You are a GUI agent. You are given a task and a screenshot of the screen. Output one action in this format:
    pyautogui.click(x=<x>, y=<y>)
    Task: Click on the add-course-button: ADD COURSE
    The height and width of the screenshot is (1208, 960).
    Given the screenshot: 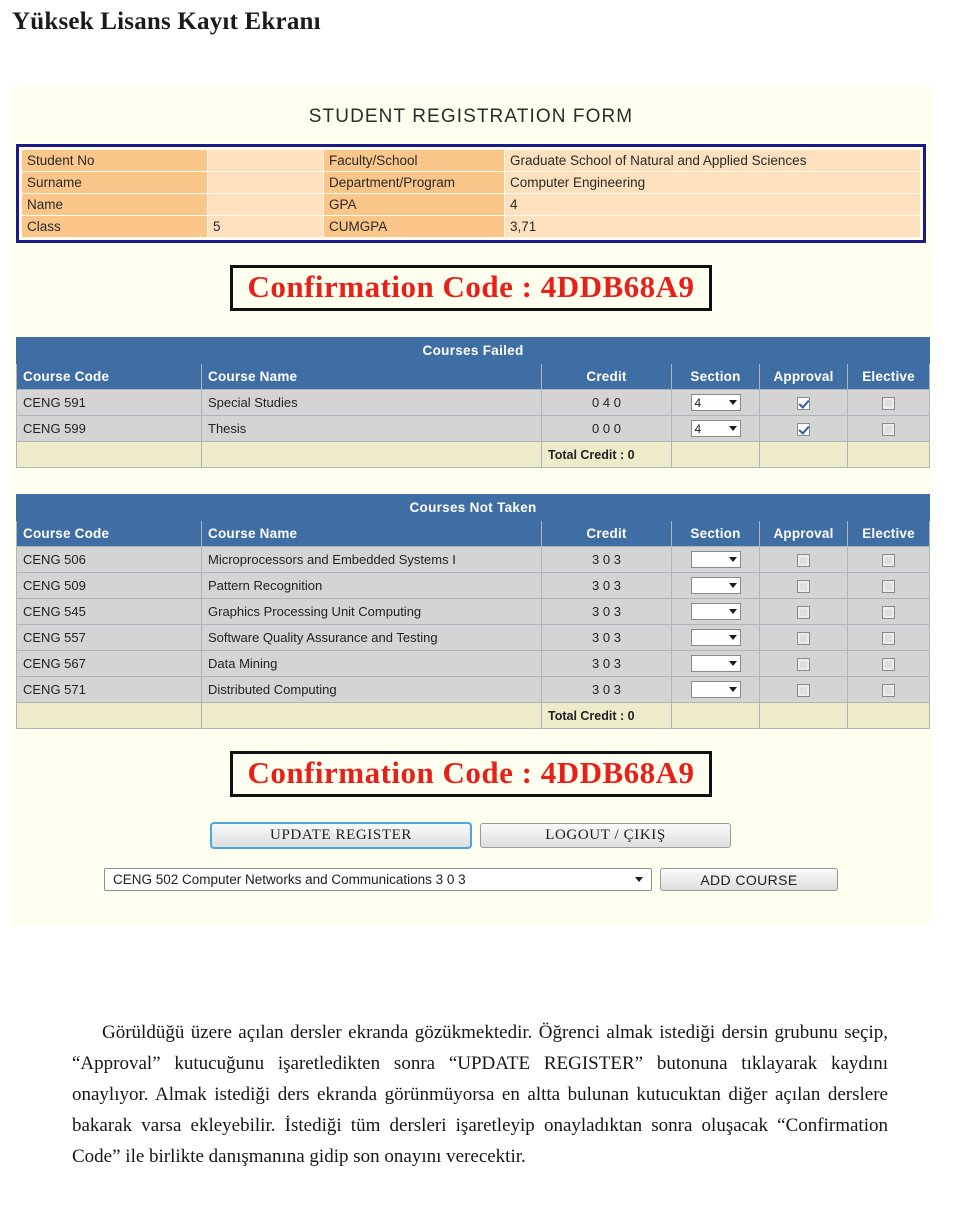 What is the action you would take?
    pyautogui.click(x=749, y=879)
    